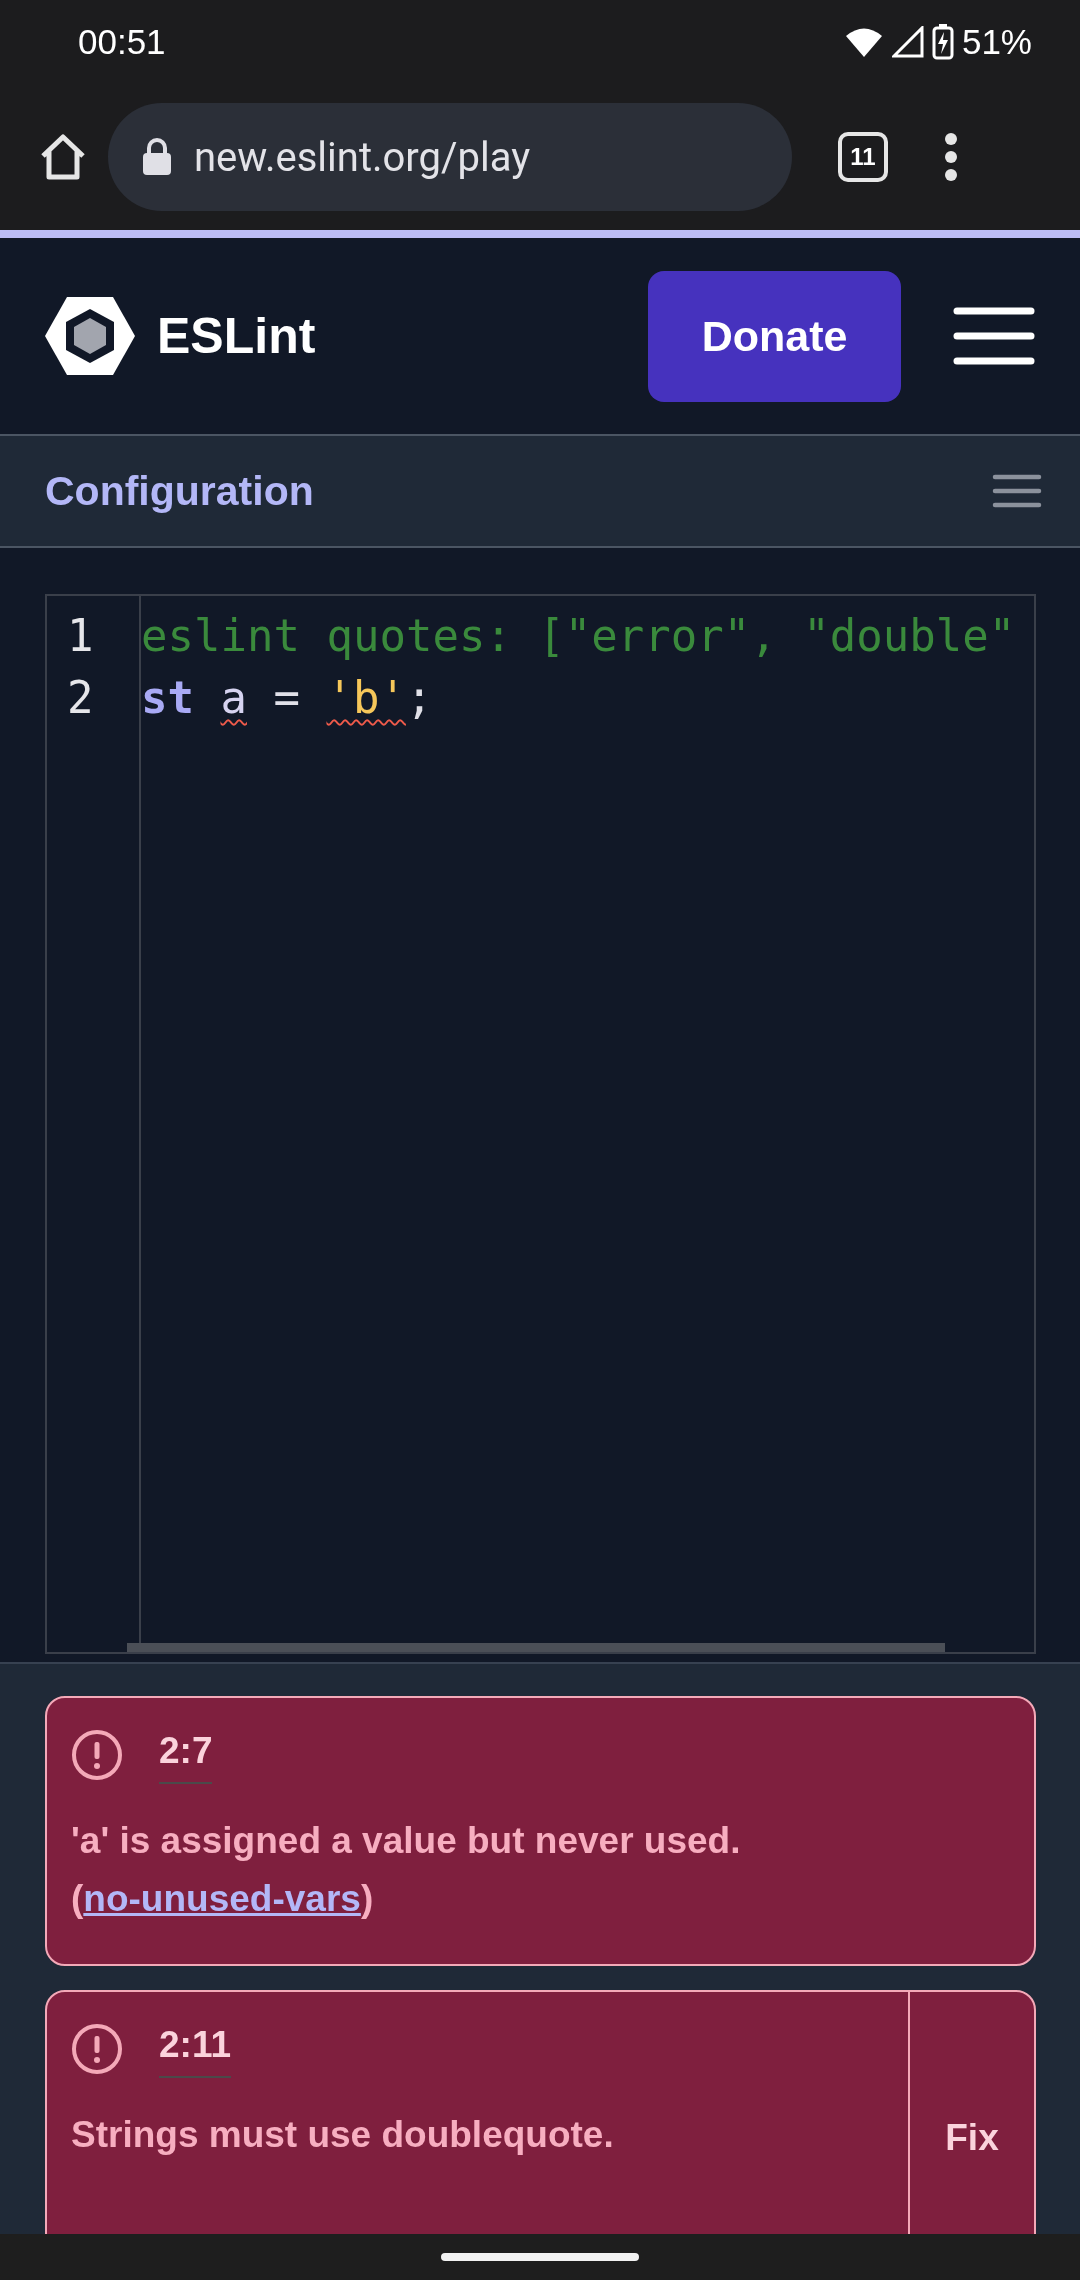 Image resolution: width=1080 pixels, height=2280 pixels. Describe the element at coordinates (186, 1755) in the screenshot. I see `problem-position: 2:7` at that location.